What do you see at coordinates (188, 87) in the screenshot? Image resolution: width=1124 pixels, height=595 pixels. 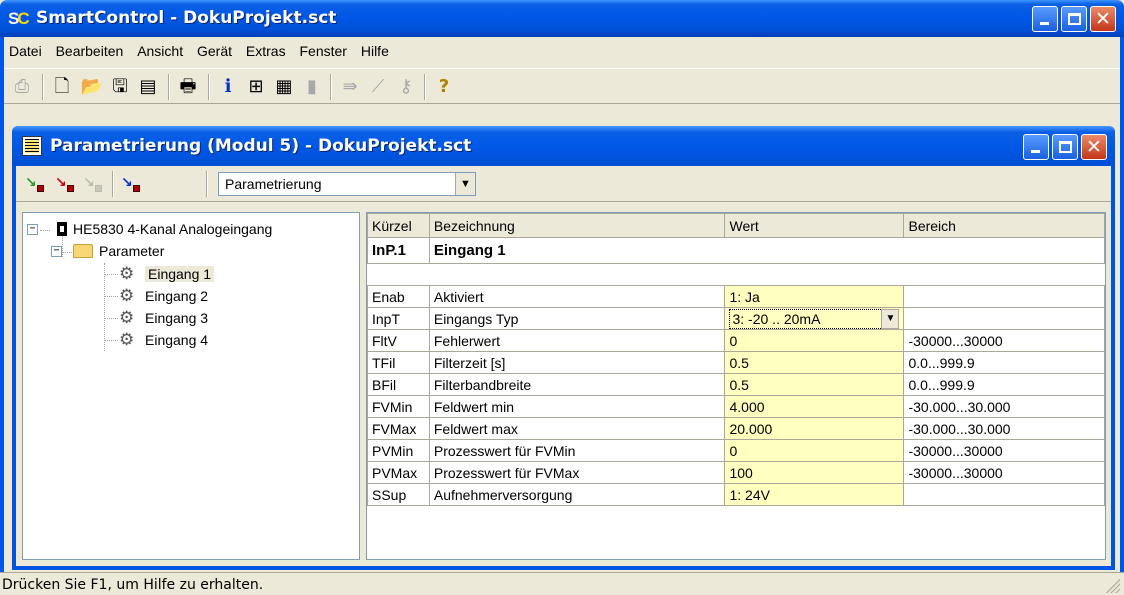 I see `print-icon: 🖶` at bounding box center [188, 87].